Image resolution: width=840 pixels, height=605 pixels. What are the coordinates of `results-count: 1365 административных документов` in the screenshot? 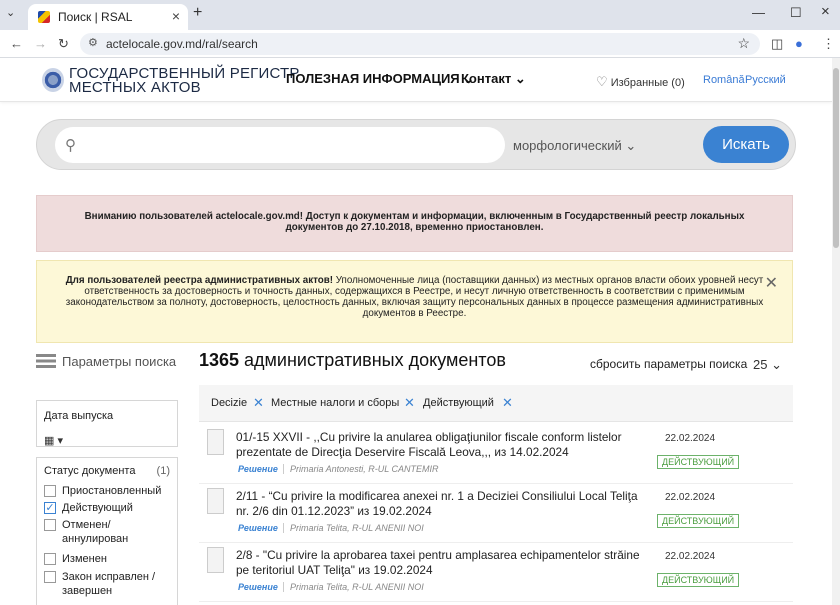 It's located at (352, 360).